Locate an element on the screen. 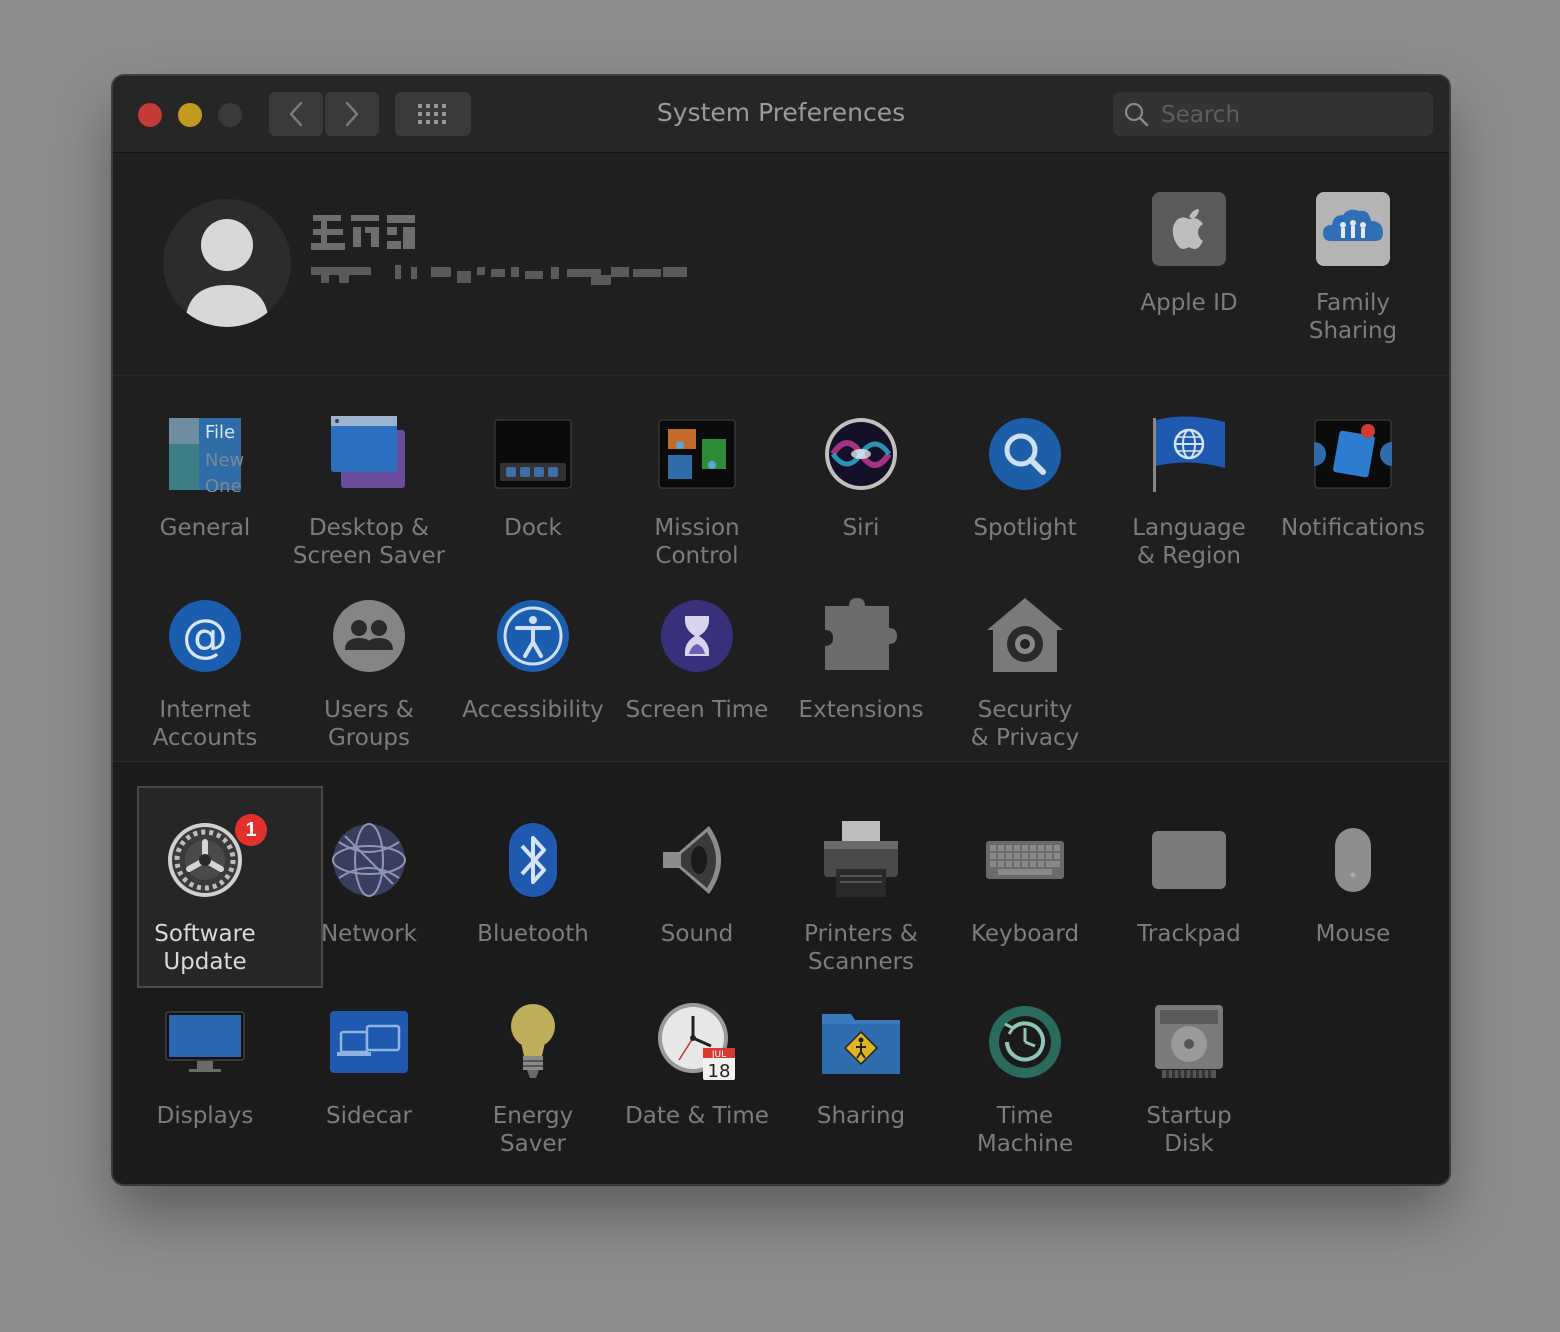 The image size is (1560, 1332). mission-control-icon is located at coordinates (697, 454).